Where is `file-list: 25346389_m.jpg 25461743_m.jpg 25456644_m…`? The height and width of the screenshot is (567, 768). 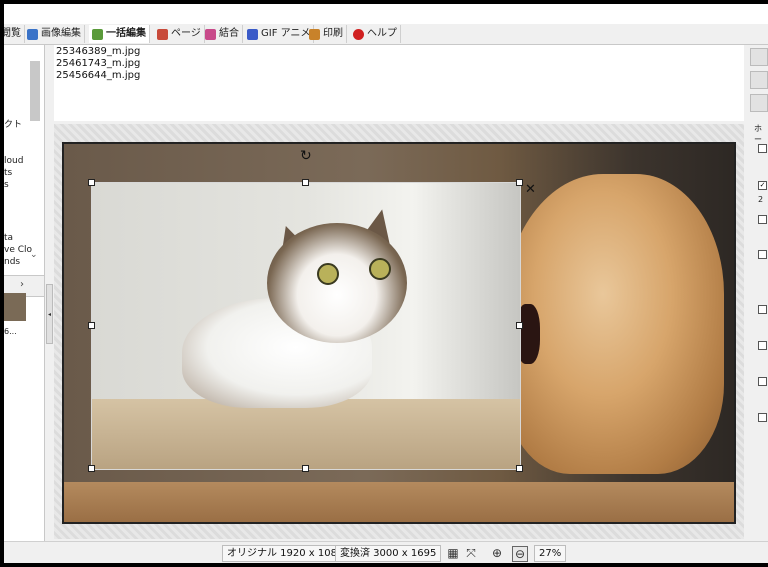 file-list: 25346389_m.jpg 25461743_m.jpg 25456644_m… is located at coordinates (399, 83).